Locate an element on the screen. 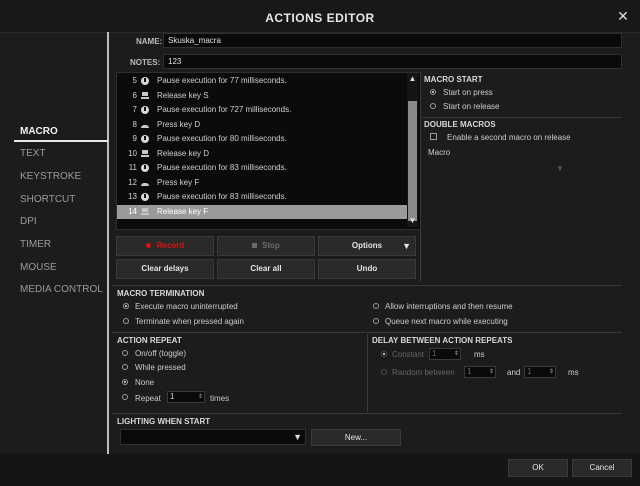 The width and height of the screenshot is (640, 486). list-item: 6 Release key S is located at coordinates (262, 96).